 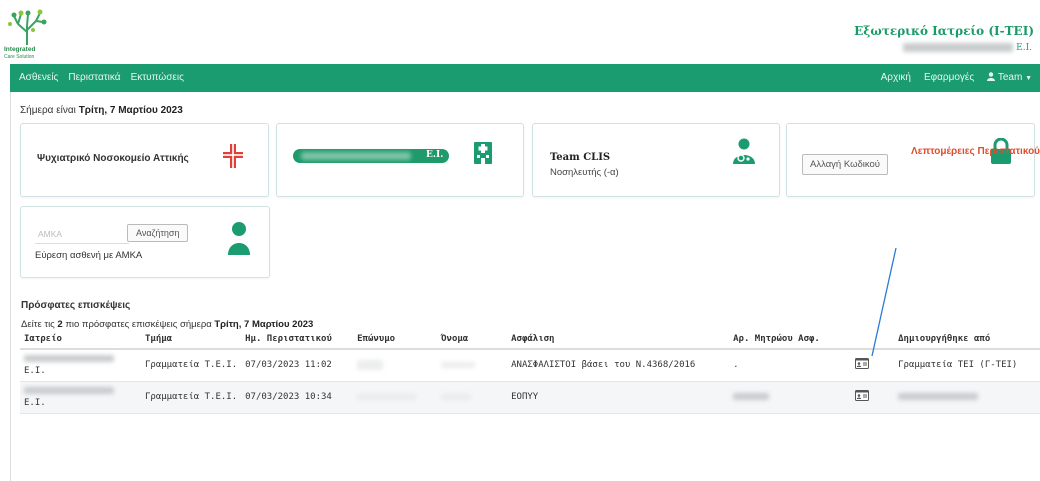 I want to click on col-case-date: Ημ. Περιστατικού, so click(x=297, y=340).